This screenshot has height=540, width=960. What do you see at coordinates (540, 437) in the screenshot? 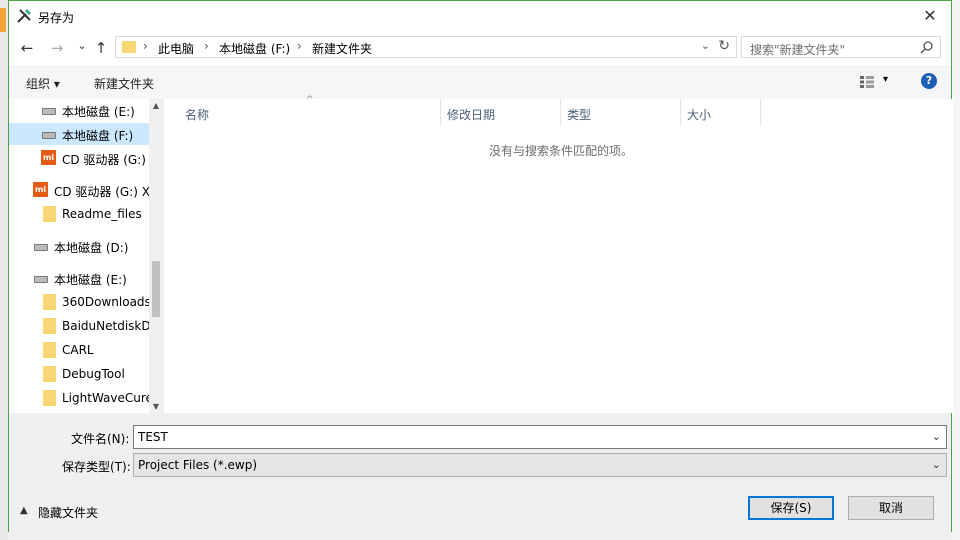
I see `filename-input: TEST ⌄` at bounding box center [540, 437].